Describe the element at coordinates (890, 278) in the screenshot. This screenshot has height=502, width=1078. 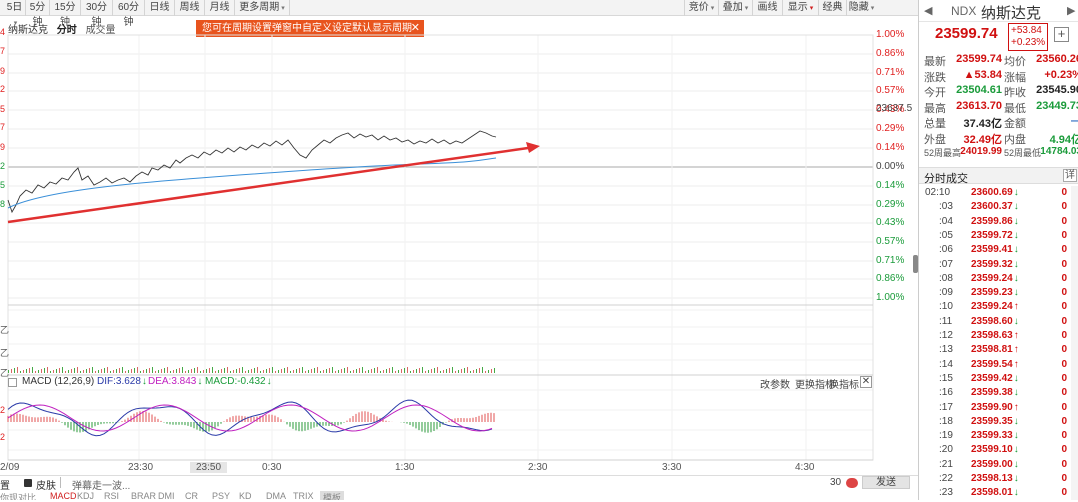
I see `percent-tick-label: 0.86%` at that location.